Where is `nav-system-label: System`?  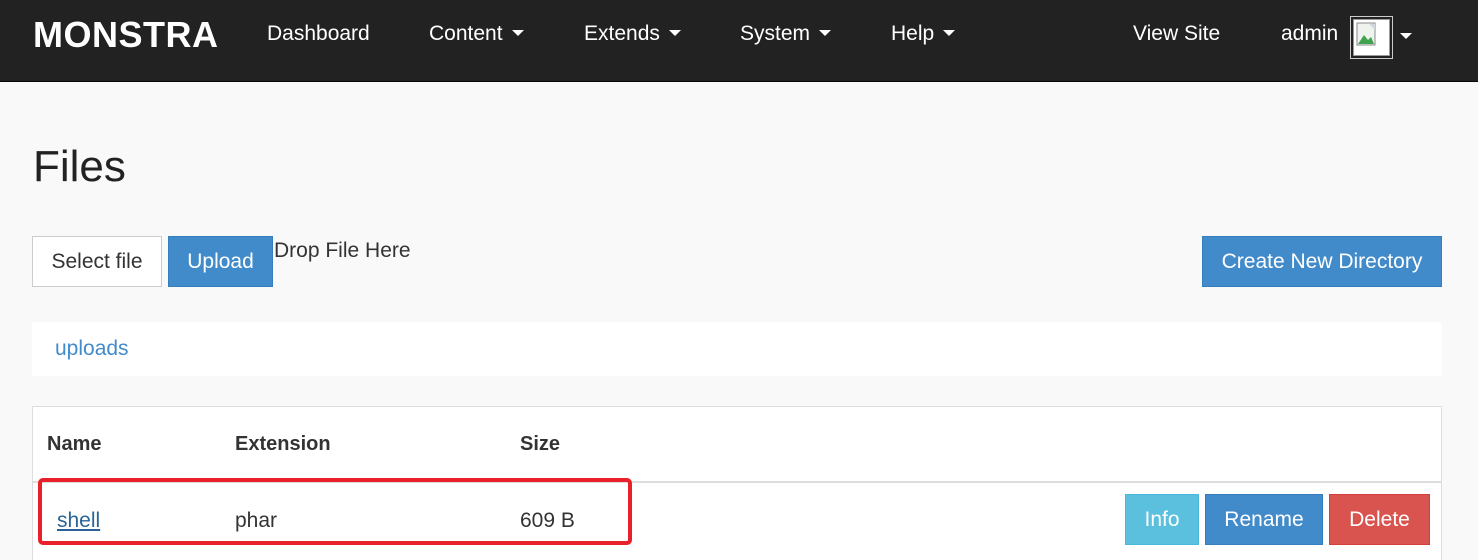 nav-system-label: System is located at coordinates (775, 33).